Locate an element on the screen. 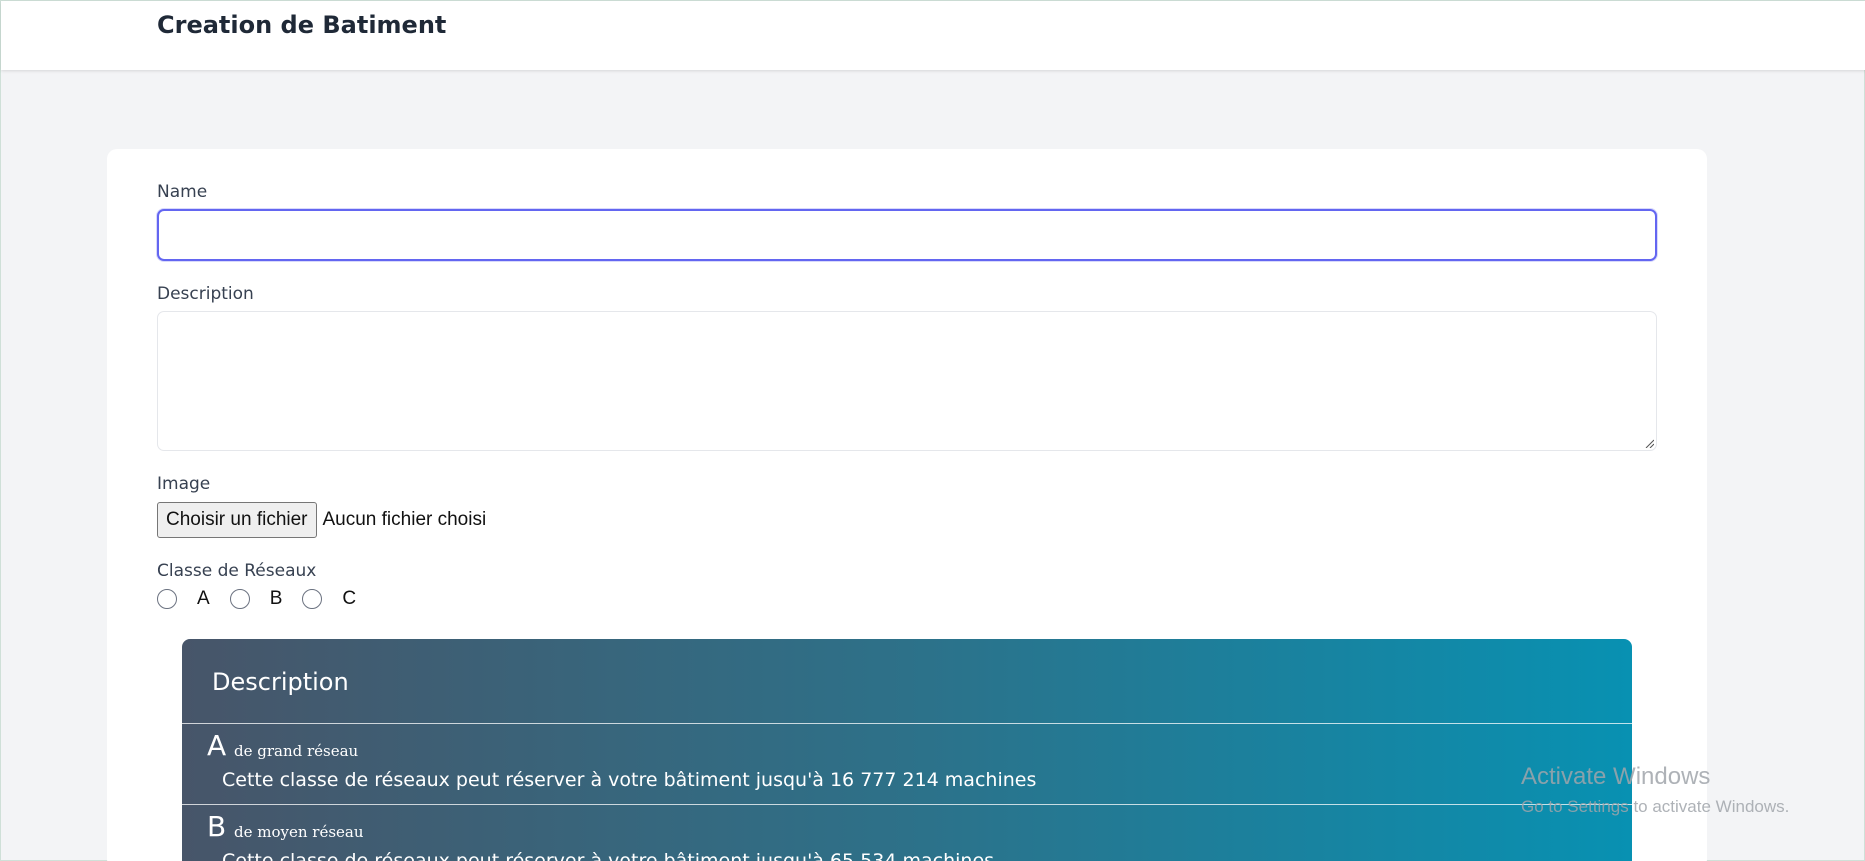 The width and height of the screenshot is (1865, 861). page-title: Creation de Batiment is located at coordinates (302, 25).